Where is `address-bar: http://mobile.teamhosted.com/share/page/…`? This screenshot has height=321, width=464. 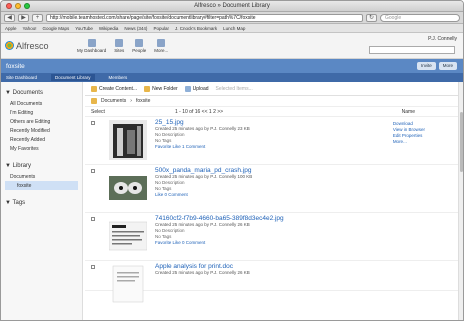
address-bar: http://mobile.teamhosted.com/share/page/… is located at coordinates (204, 17).